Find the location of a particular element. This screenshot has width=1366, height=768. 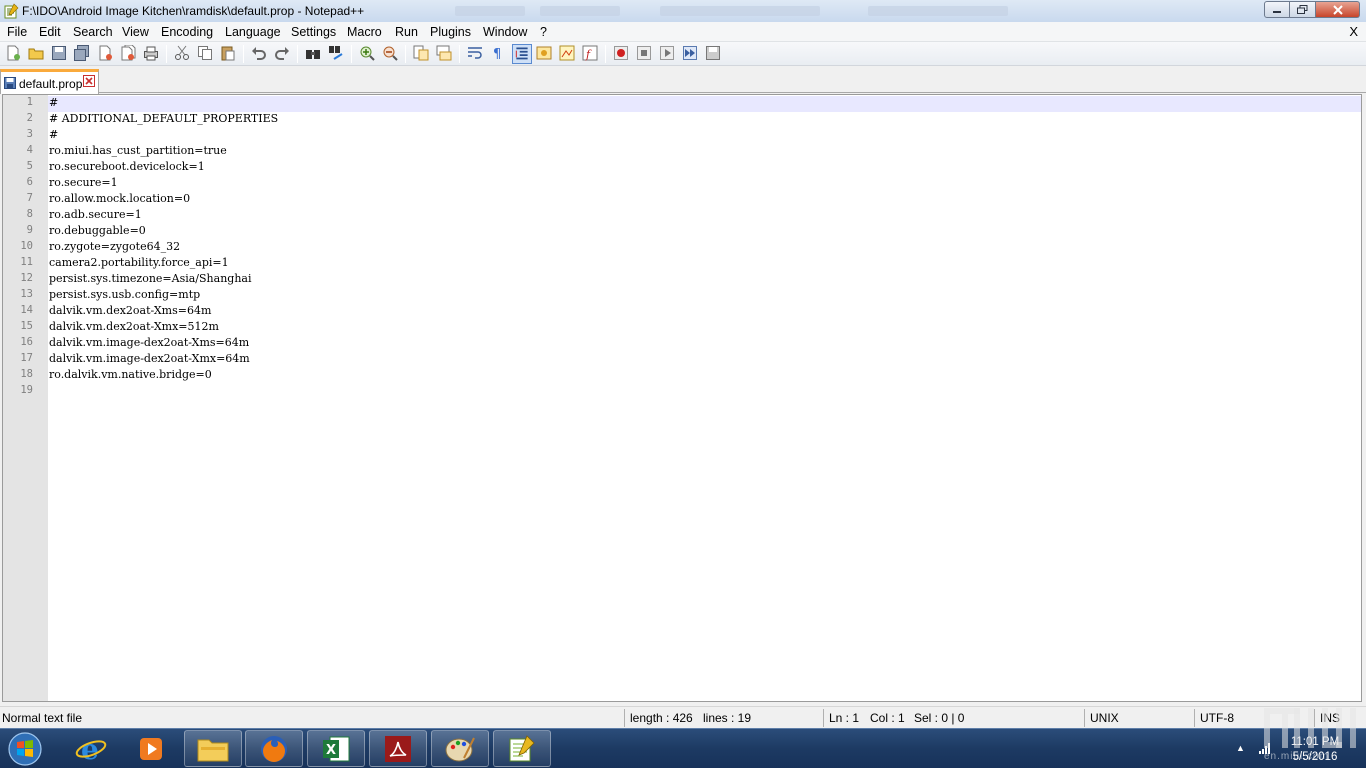

code-line: dalvik.vm.image-dex2oat-Xmx=64m is located at coordinates (149, 358).